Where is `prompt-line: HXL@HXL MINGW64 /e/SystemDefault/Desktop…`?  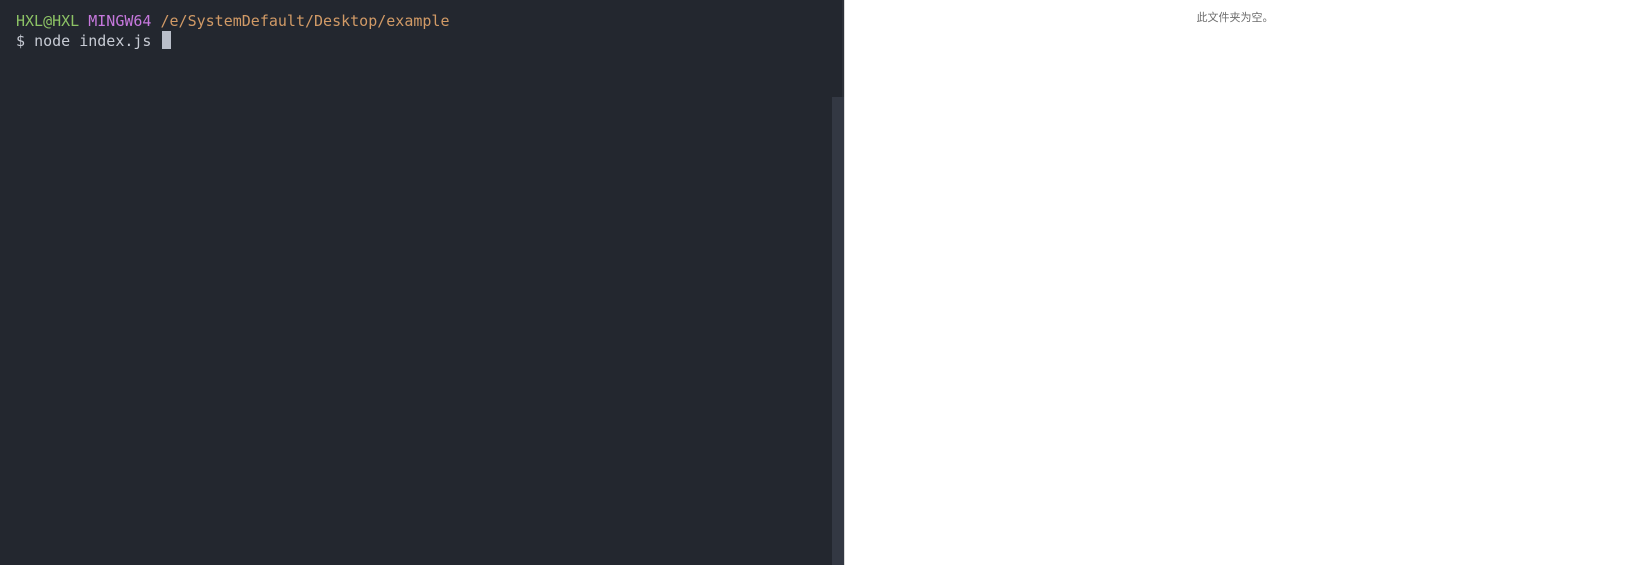 prompt-line: HXL@HXL MINGW64 /e/SystemDefault/Desktop… is located at coordinates (430, 21).